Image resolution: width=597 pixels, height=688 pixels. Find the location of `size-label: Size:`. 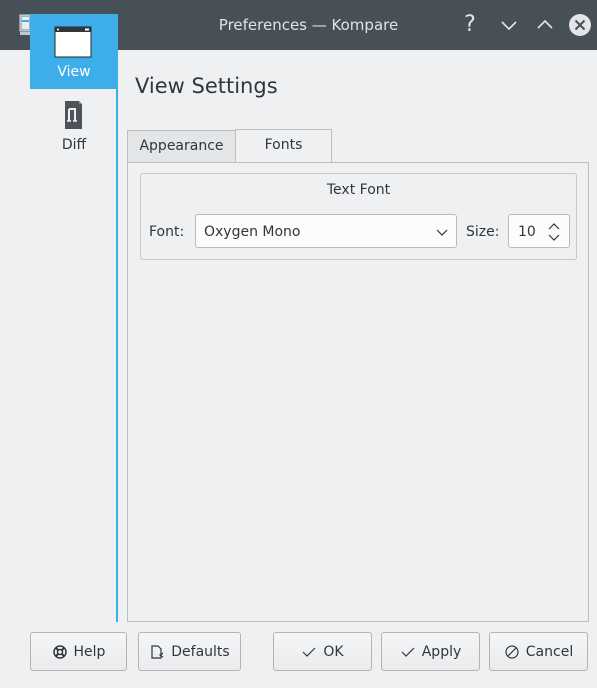

size-label: Size: is located at coordinates (483, 232).